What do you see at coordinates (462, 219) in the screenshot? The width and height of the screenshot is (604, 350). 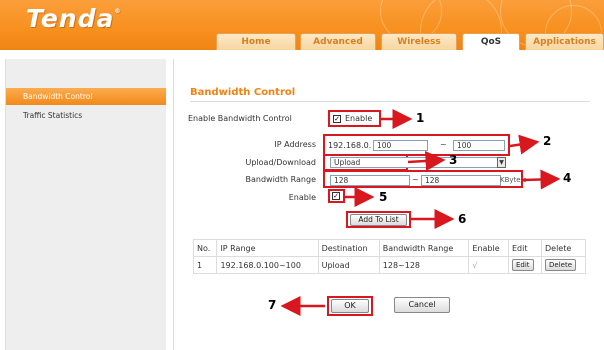 I see `annotation-number-6: 6` at bounding box center [462, 219].